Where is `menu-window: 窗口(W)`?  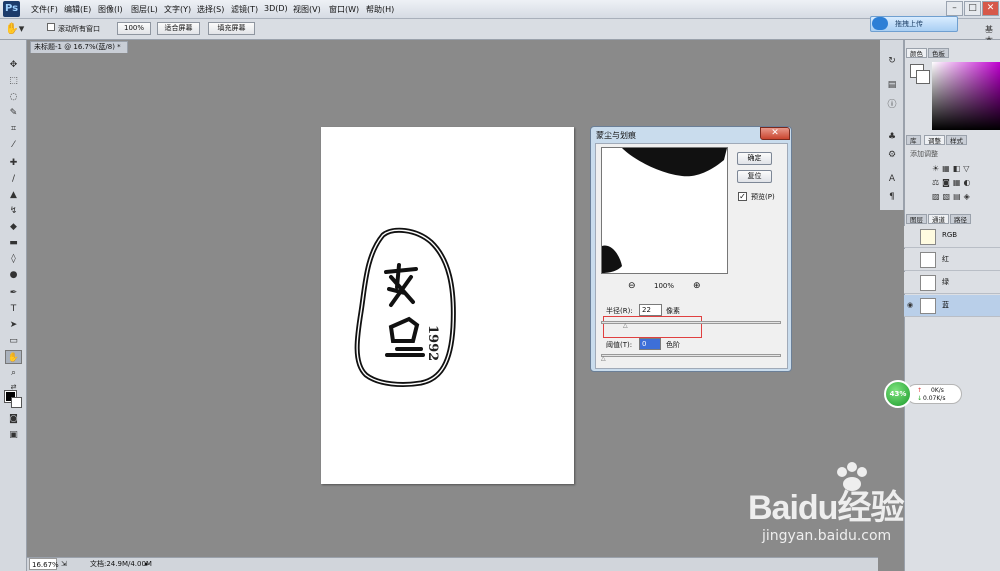 menu-window: 窗口(W) is located at coordinates (344, 9).